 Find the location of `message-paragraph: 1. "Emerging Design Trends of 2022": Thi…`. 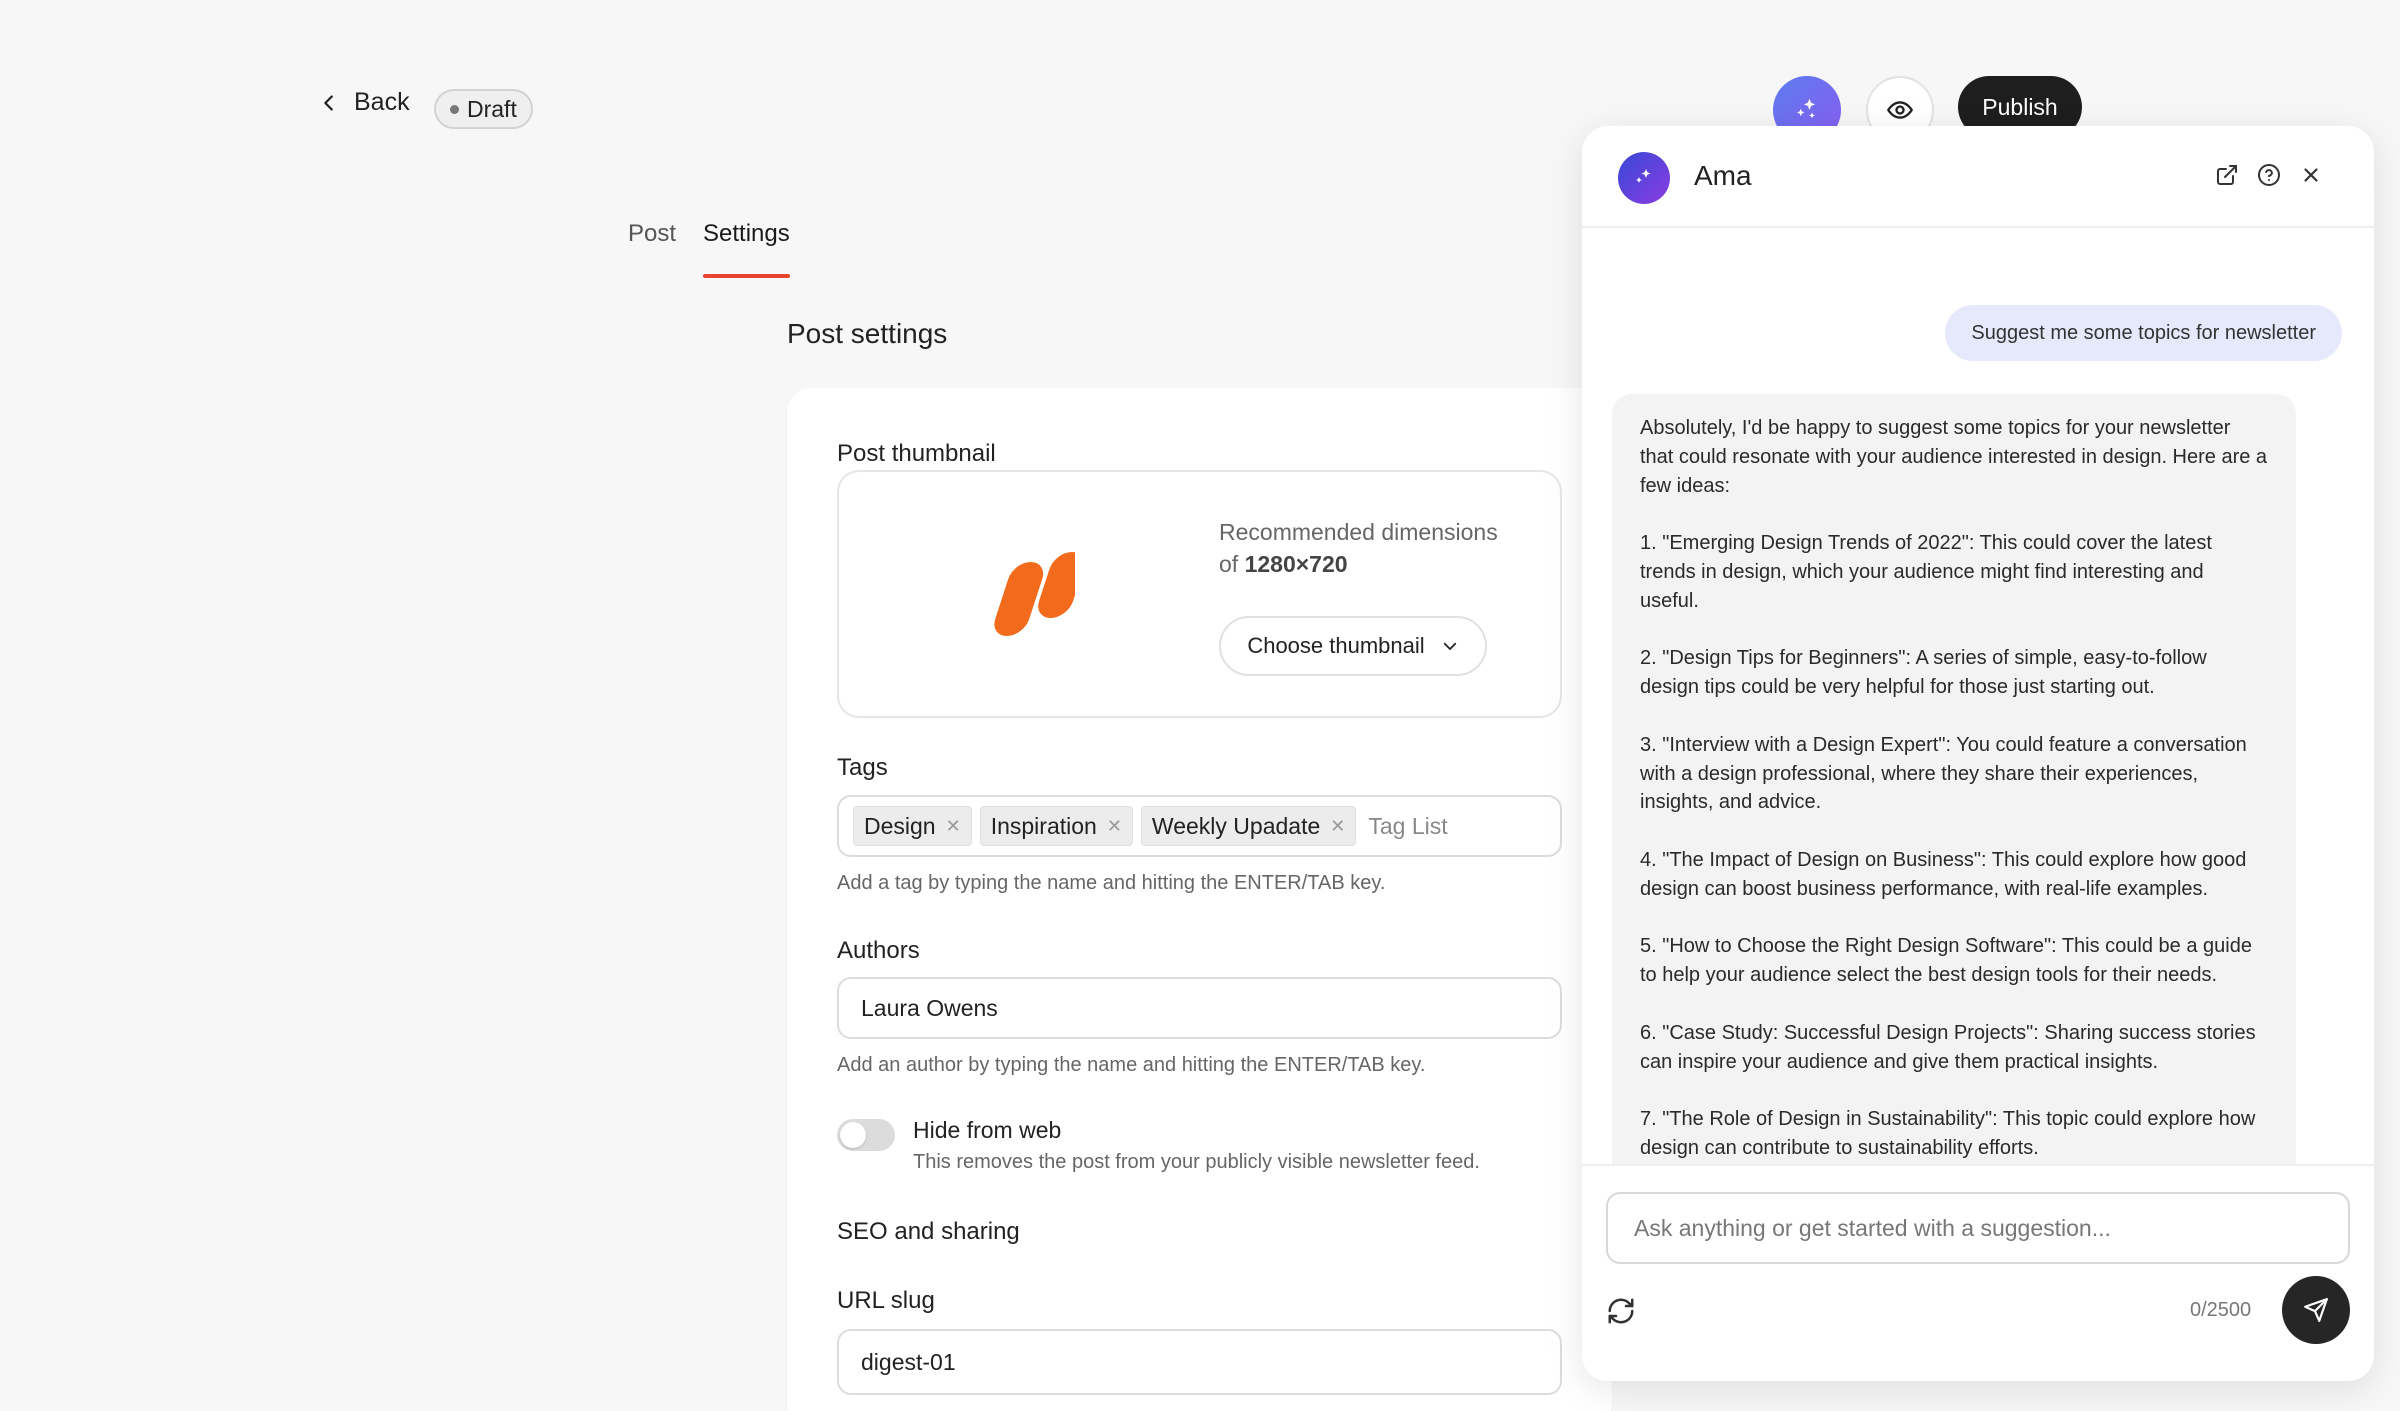

message-paragraph: 1. "Emerging Design Trends of 2022": Thi… is located at coordinates (1926, 572).